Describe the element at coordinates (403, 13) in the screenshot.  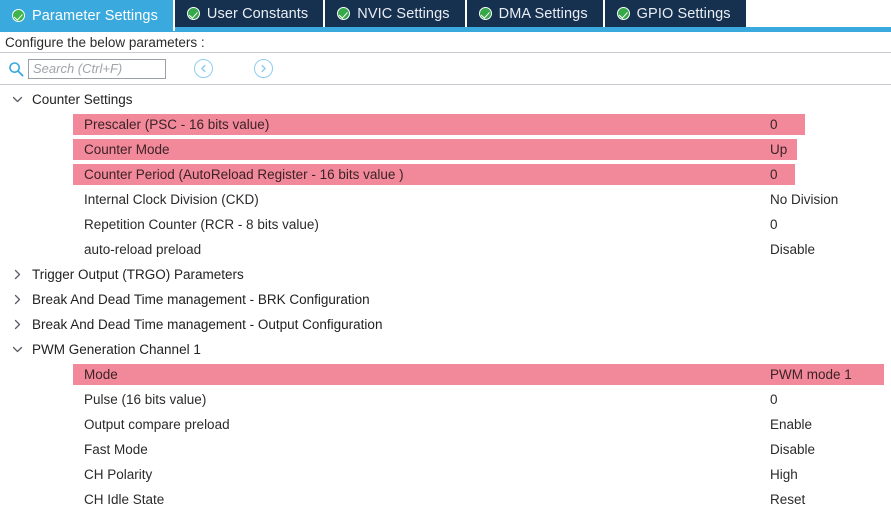
I see `tab-label: NVIC Settings` at that location.